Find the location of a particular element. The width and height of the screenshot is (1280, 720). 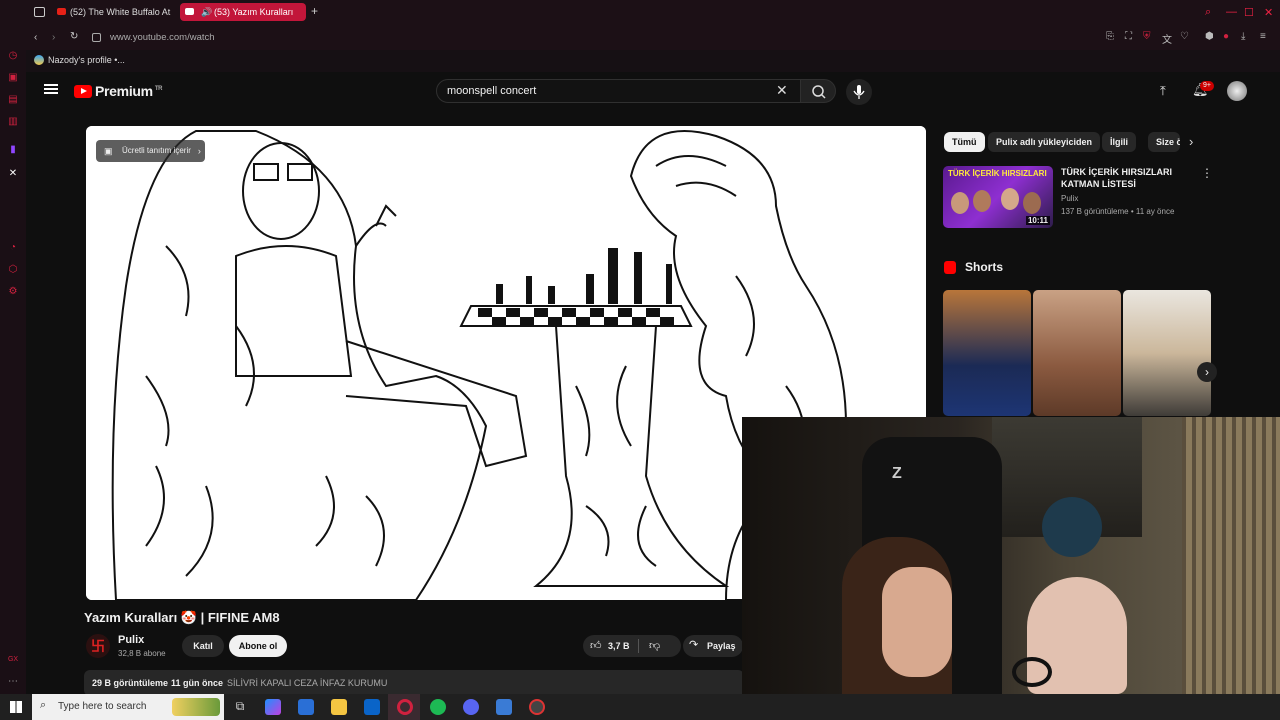

rec-meta: 137 B görüntüleme • 11 ay önce is located at coordinates (1118, 211).